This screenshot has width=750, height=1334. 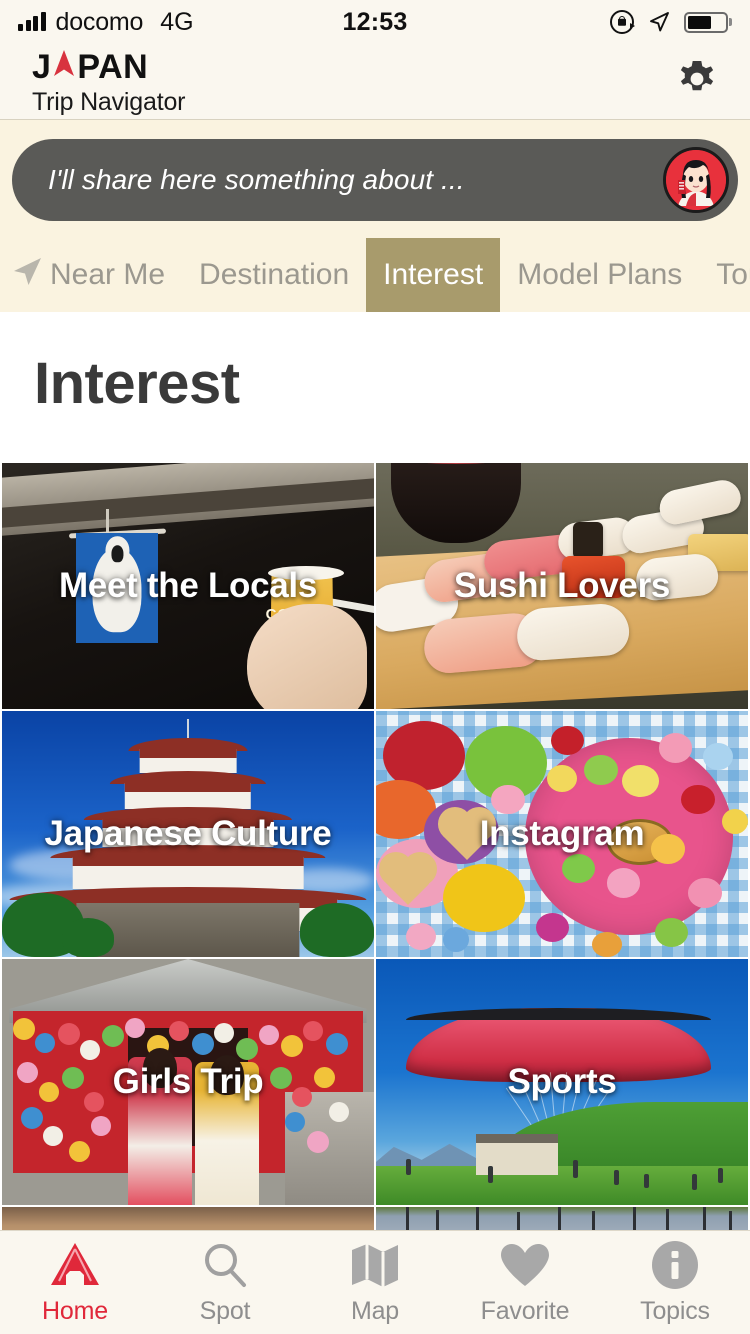 I want to click on map-icon, so click(x=375, y=1265).